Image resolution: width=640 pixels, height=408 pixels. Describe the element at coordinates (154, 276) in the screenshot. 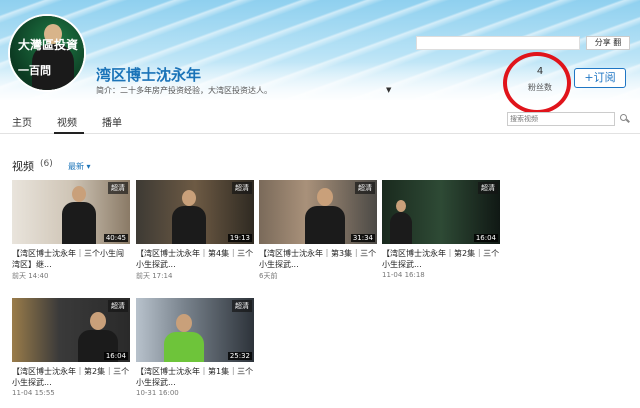

I see `video-date: 前天 17:14` at that location.